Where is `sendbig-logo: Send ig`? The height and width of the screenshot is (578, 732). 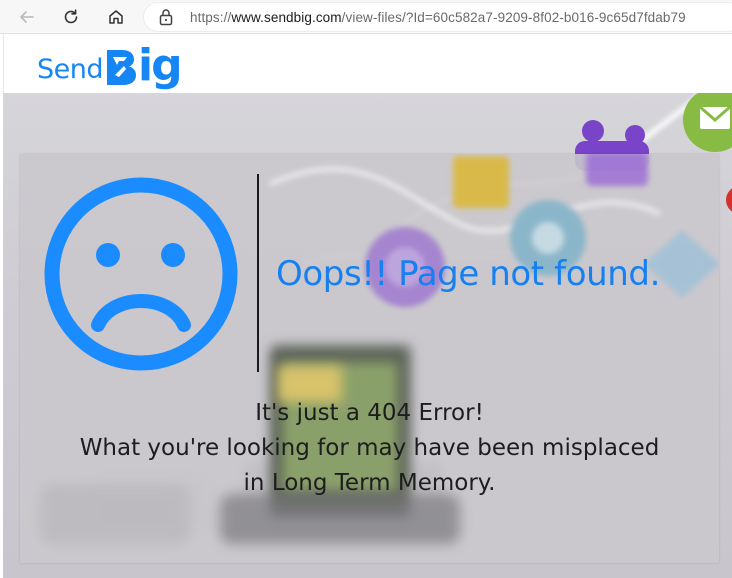 sendbig-logo: Send ig is located at coordinates (110, 65).